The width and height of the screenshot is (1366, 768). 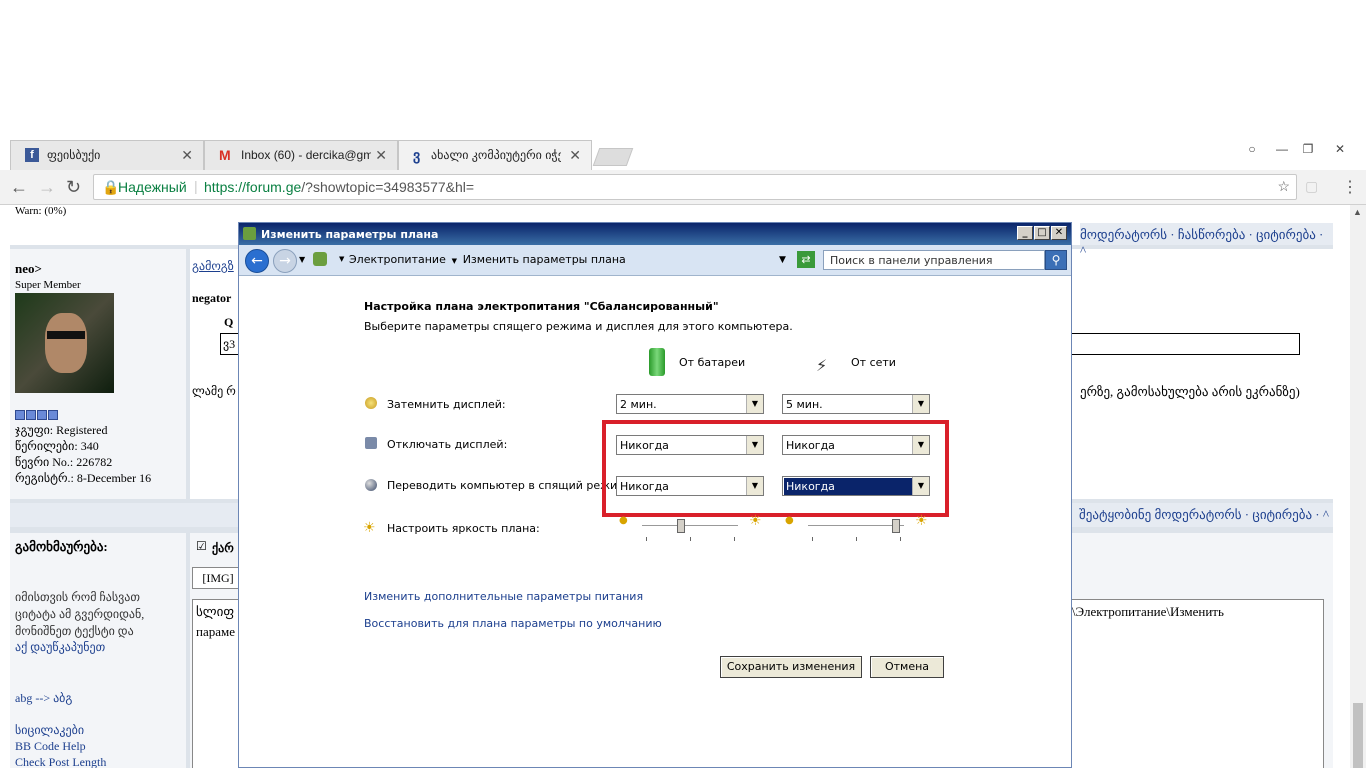 What do you see at coordinates (657, 362) in the screenshot?
I see `battery-icon` at bounding box center [657, 362].